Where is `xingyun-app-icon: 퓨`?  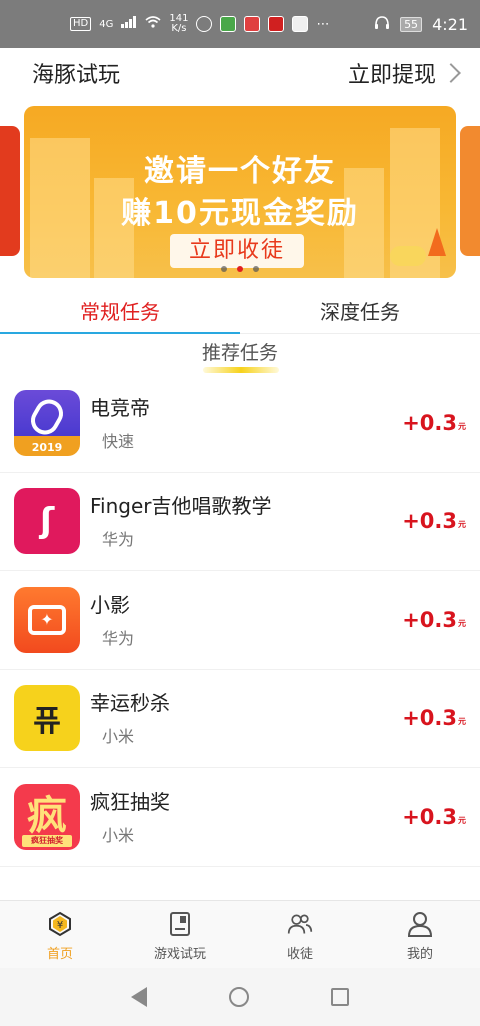
xingyun-app-icon: 퓨 is located at coordinates (47, 718).